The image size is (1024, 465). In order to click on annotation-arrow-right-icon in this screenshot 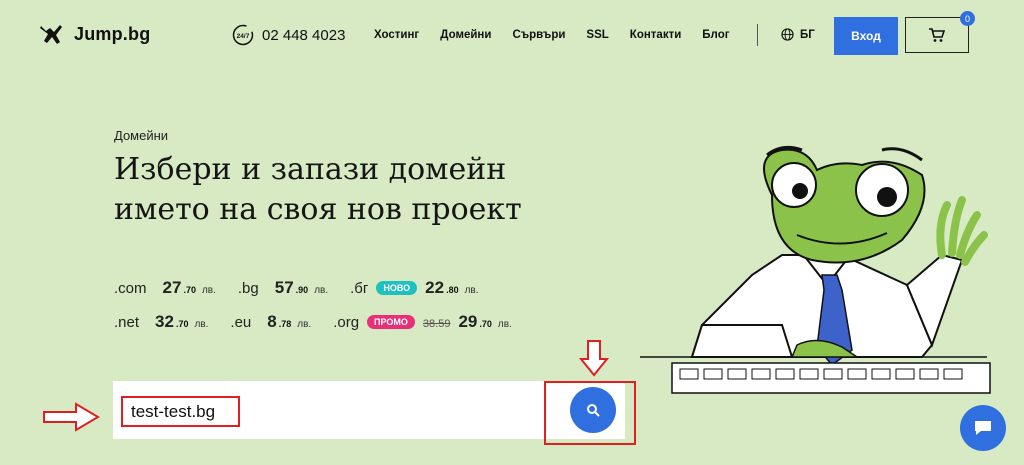, I will do `click(71, 417)`.